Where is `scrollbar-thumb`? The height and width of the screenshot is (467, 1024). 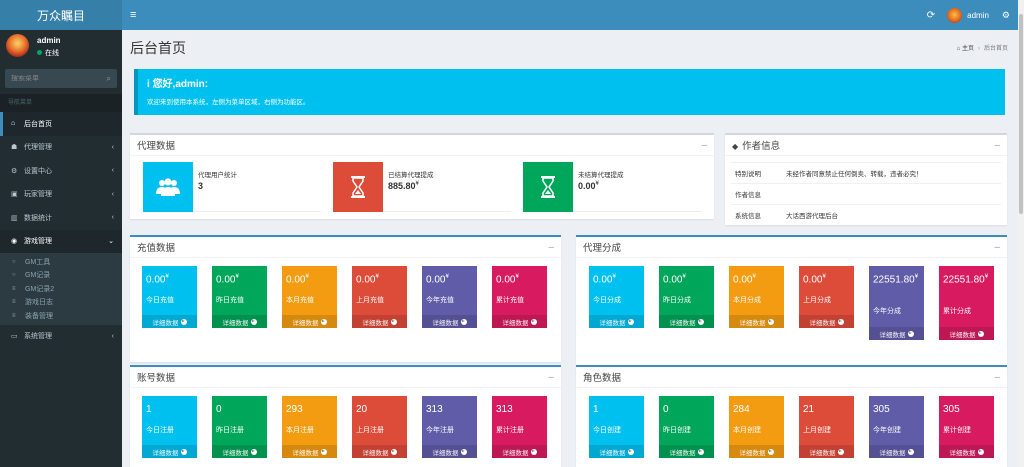
scrollbar-thumb is located at coordinates (1021, 114).